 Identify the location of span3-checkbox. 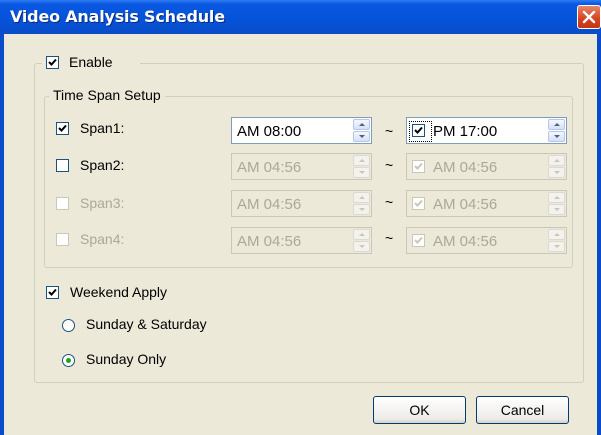
(62, 203).